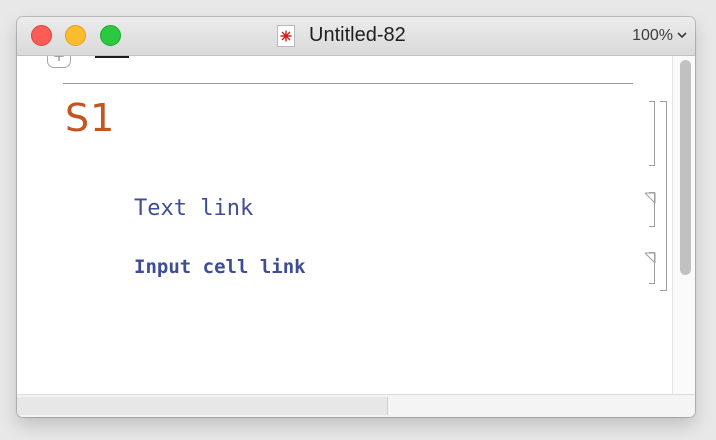  Describe the element at coordinates (193, 208) in the screenshot. I see `text-link-cell: Text link` at that location.